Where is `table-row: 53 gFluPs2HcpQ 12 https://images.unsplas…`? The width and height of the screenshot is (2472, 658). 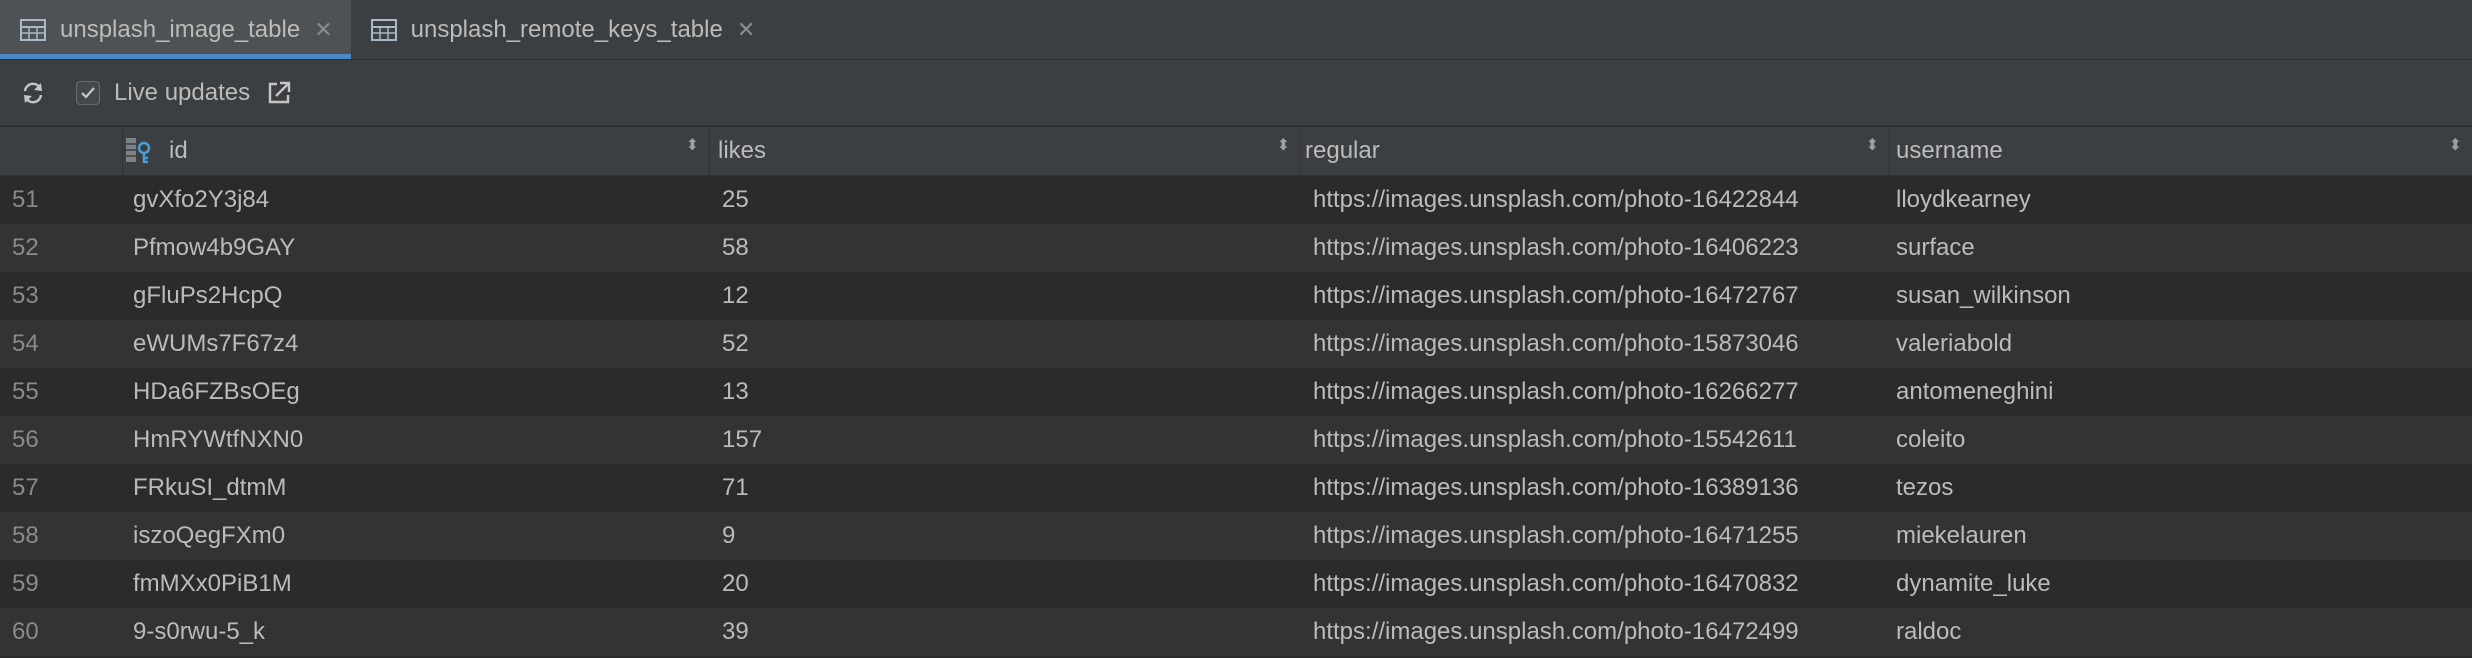
table-row: 53 gFluPs2HcpQ 12 https://images.unsplas… is located at coordinates (1236, 296).